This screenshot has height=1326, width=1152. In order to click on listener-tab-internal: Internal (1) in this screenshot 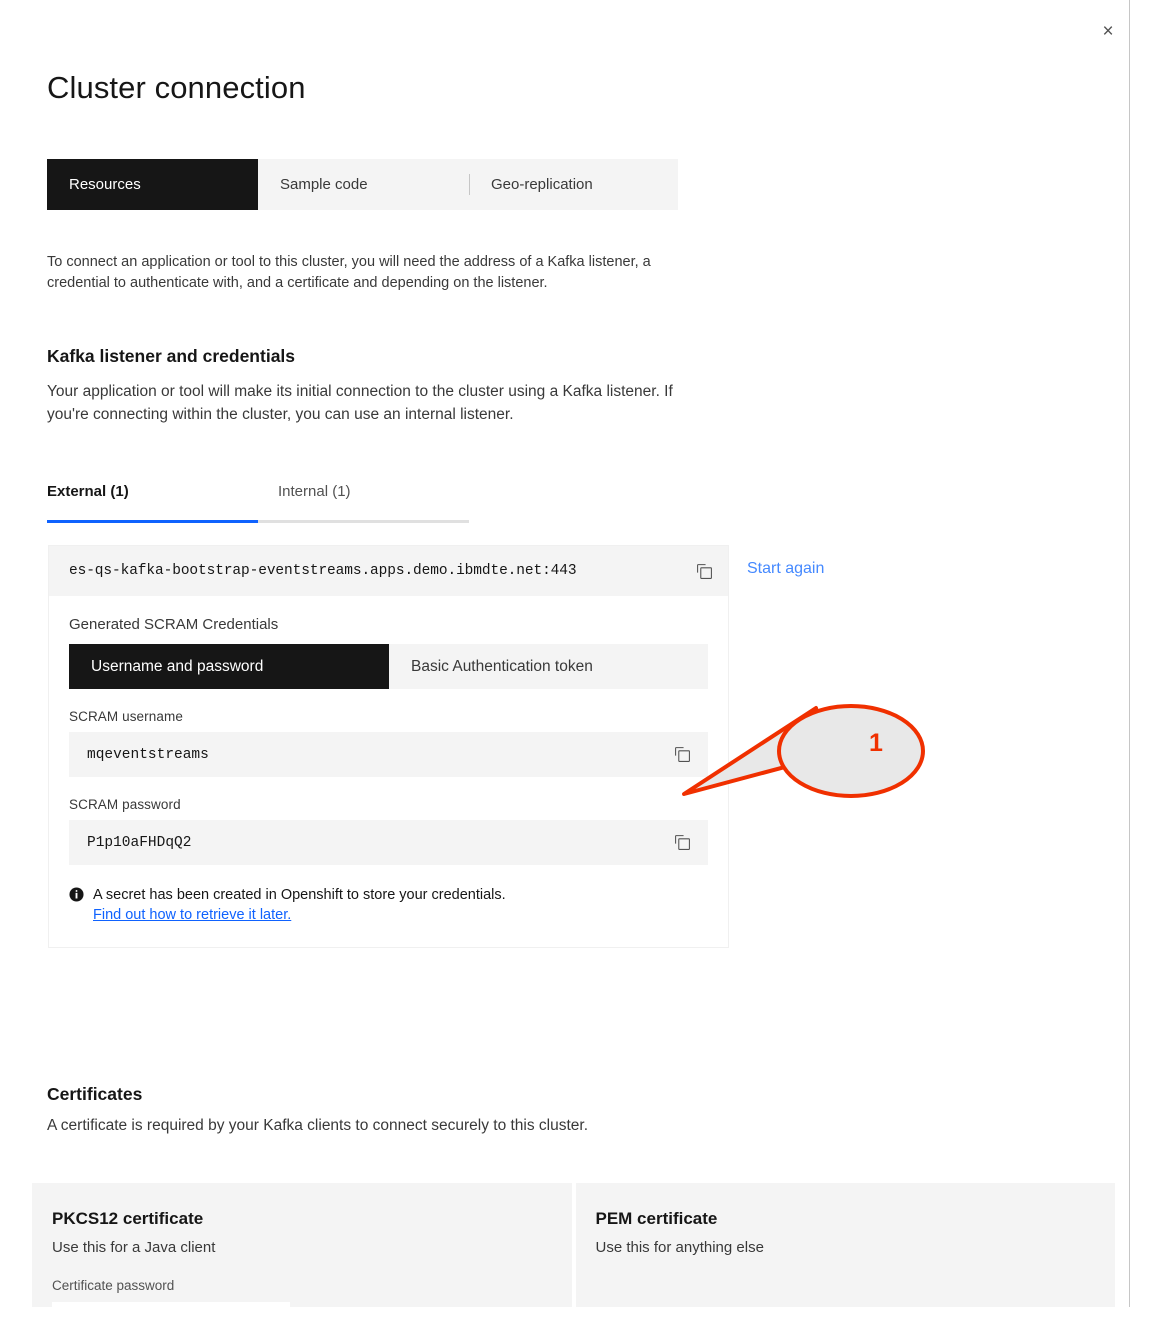, I will do `click(363, 503)`.